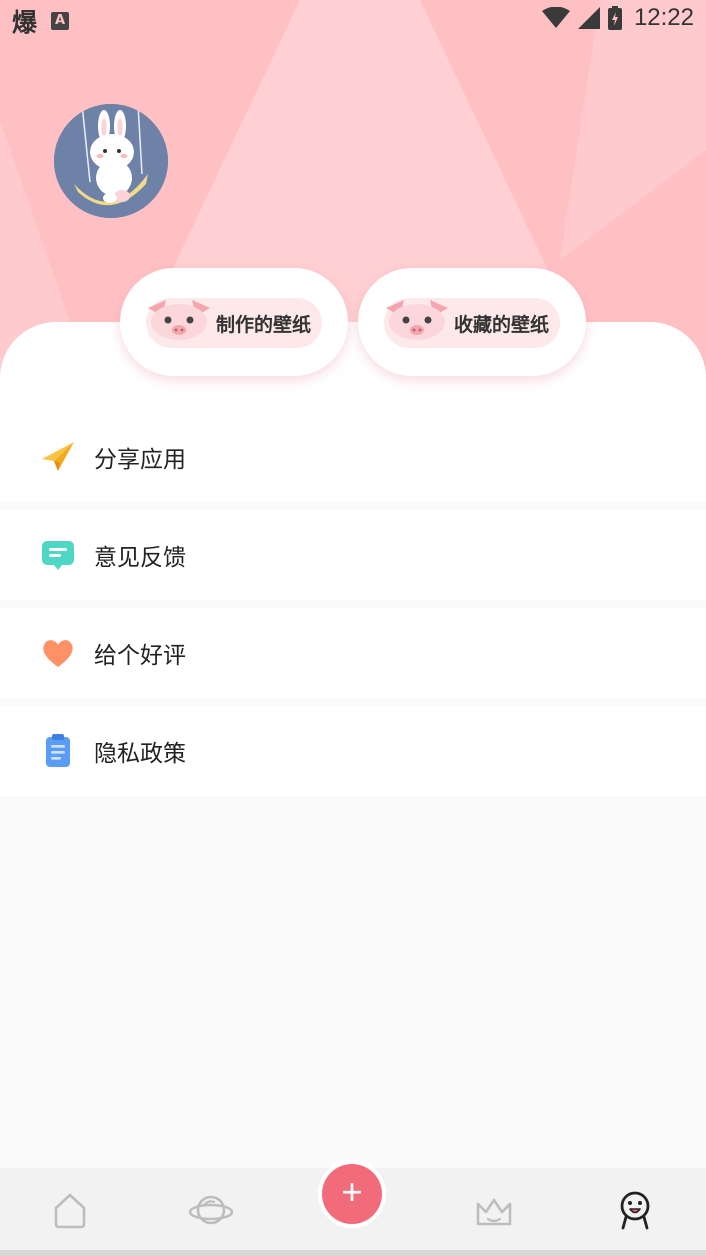 The height and width of the screenshot is (1256, 706). I want to click on user-avatar, so click(111, 161).